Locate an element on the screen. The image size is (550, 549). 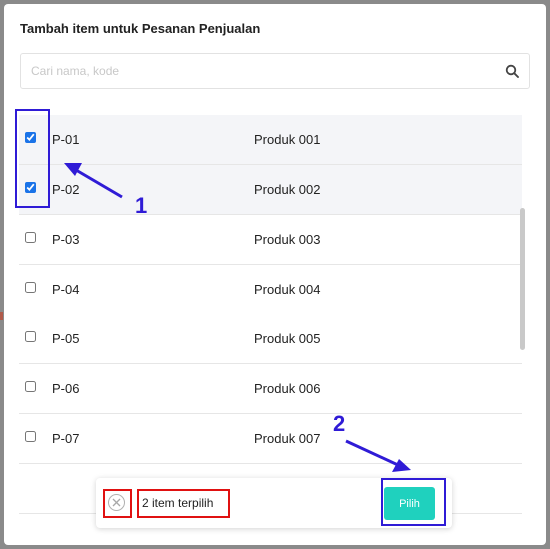
search-box is located at coordinates (275, 71).